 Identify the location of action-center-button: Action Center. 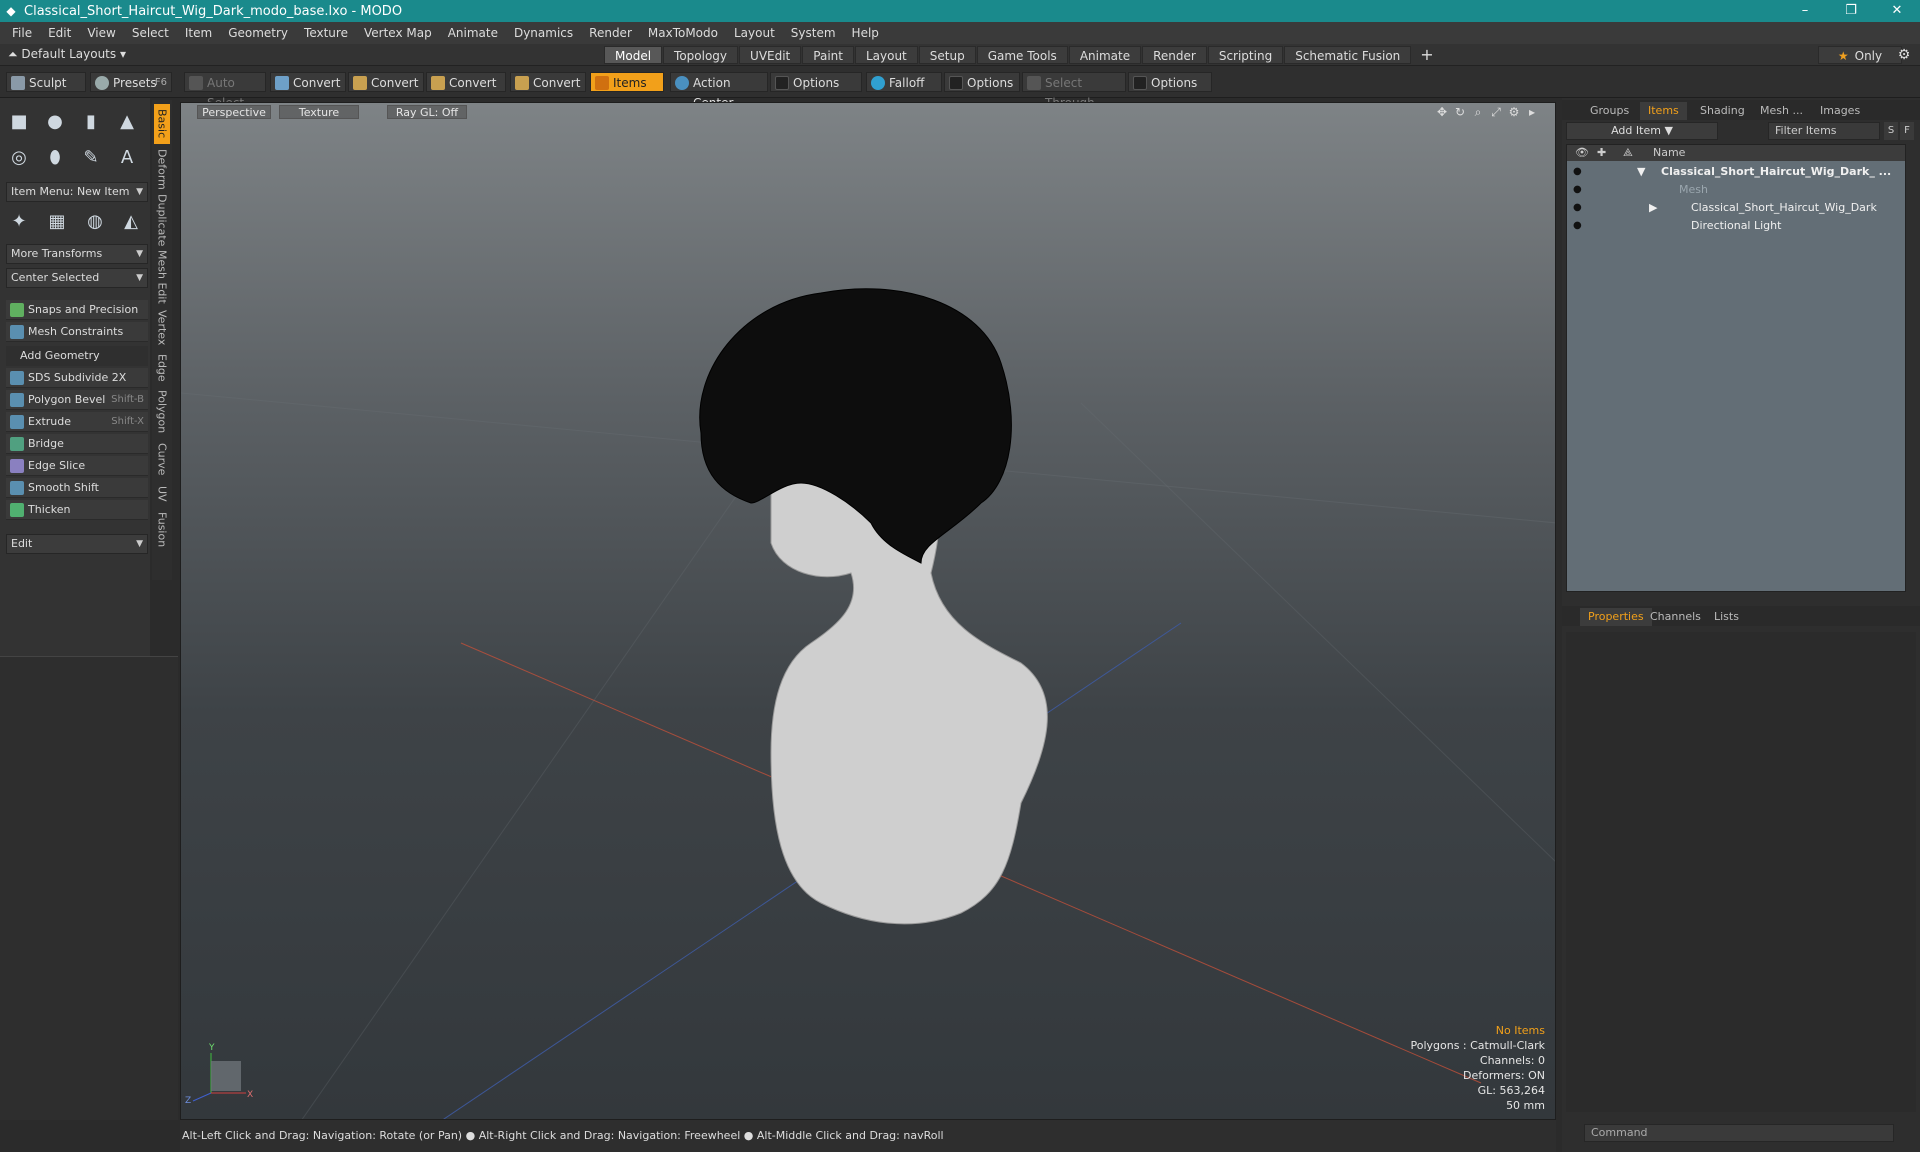
(719, 91).